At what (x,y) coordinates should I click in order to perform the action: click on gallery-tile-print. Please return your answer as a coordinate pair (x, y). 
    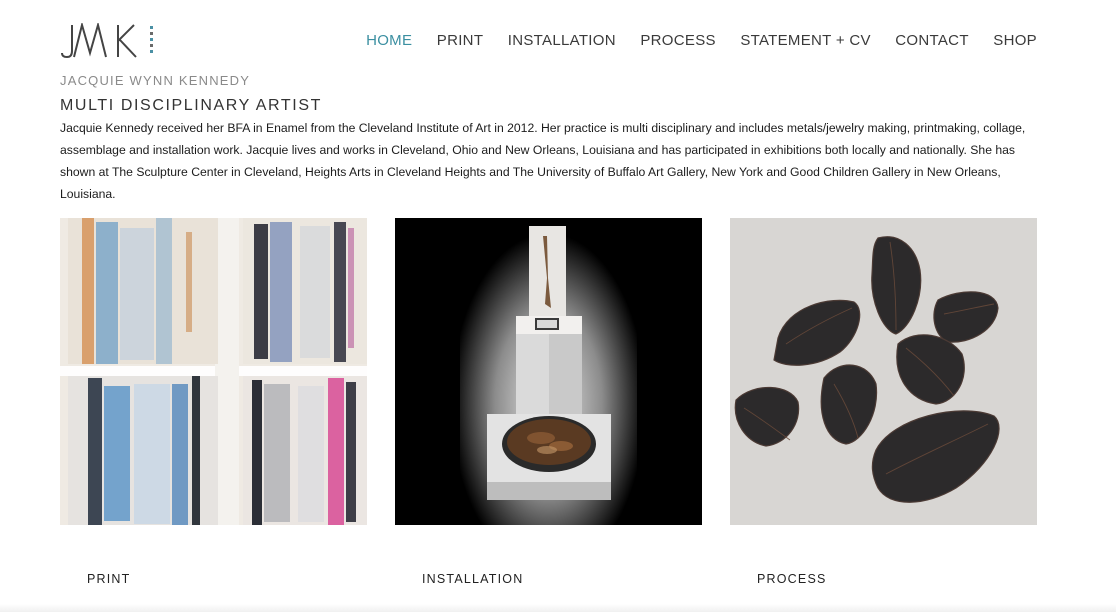
    Looking at the image, I should click on (213, 371).